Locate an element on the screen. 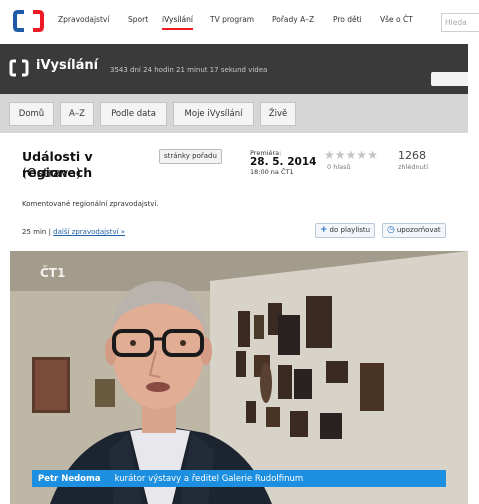 This screenshot has height=504, width=479. tab-moje-ivysilani: Moje iVysílání is located at coordinates (213, 114).